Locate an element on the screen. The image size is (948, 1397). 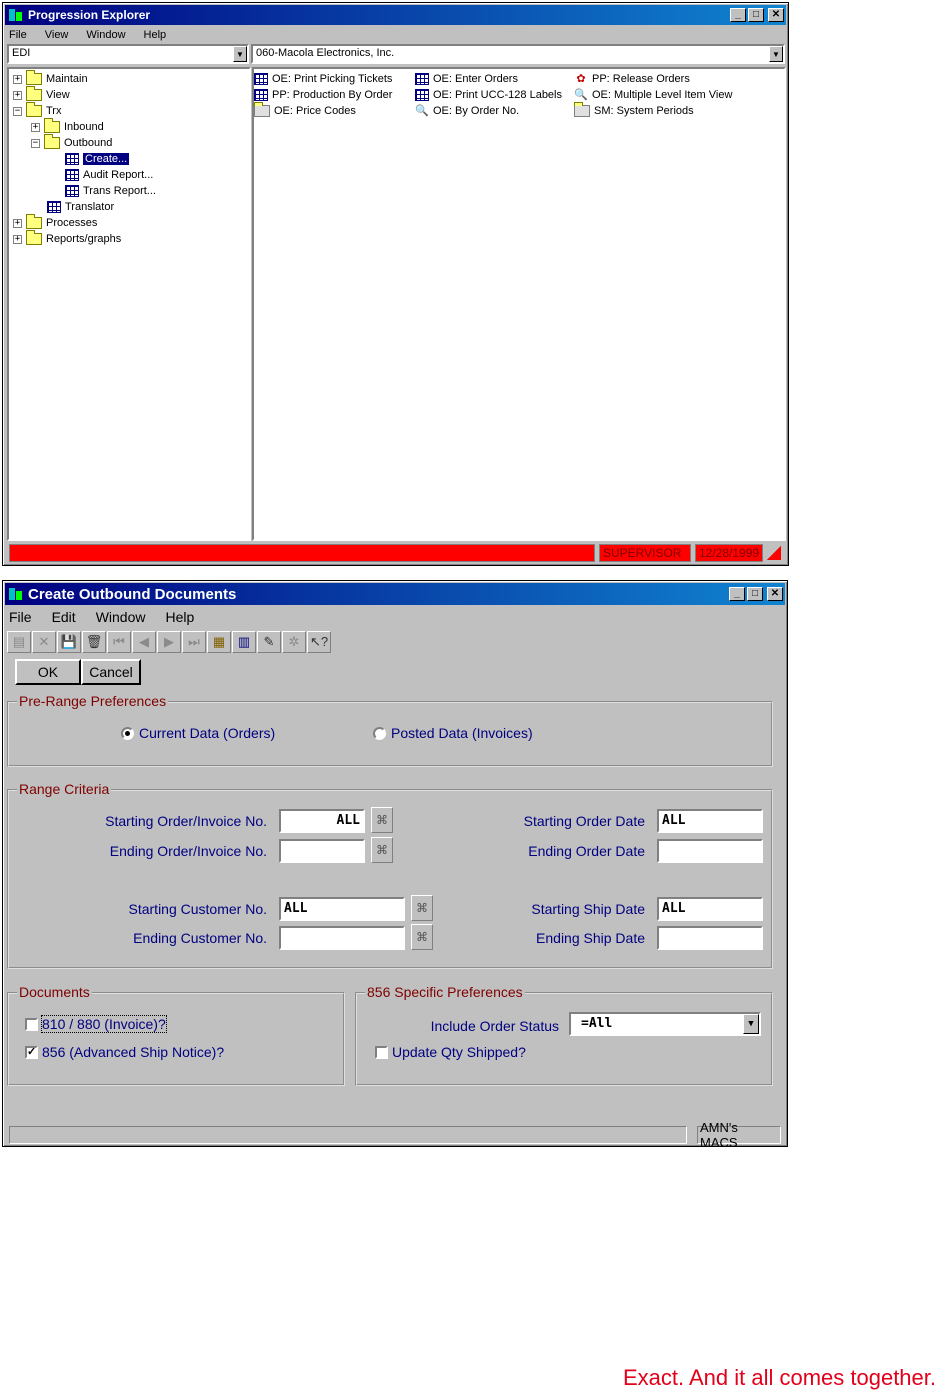
shortcut-item: SM: System Periods is located at coordinates (634, 110).